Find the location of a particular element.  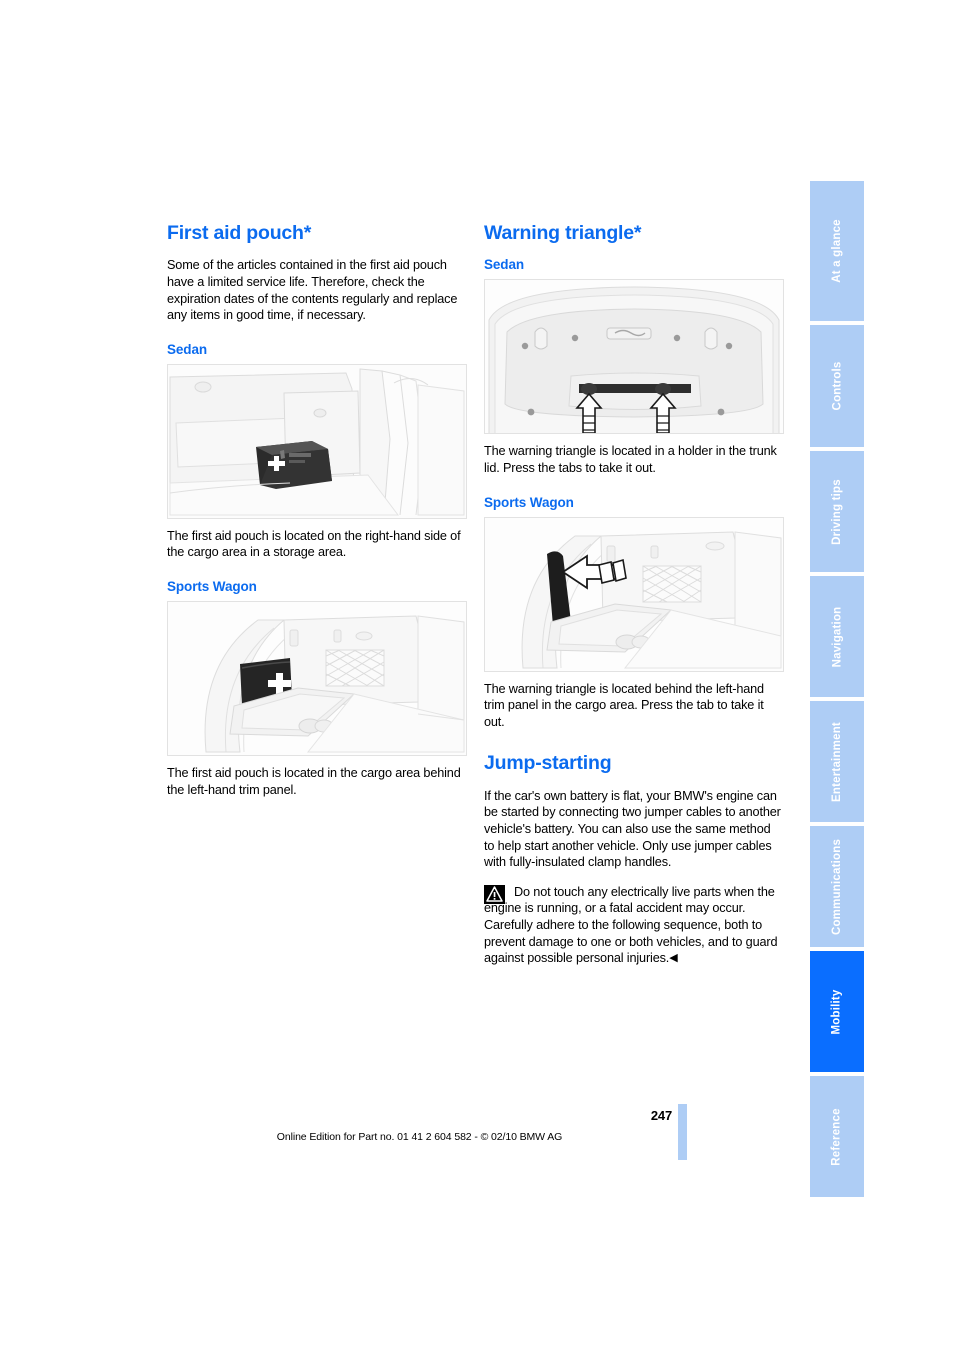

figure-sports-wagon-warning-triangle: WEB-1 TOURING 2143 is located at coordinates (634, 594).